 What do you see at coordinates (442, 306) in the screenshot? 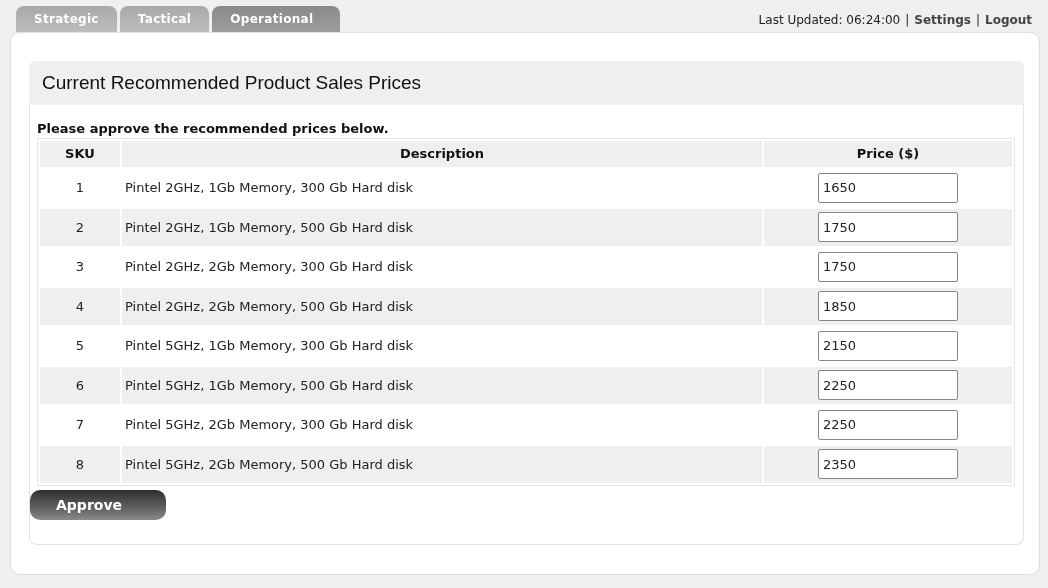
I see `description-cell: Pintel 2GHz, 2Gb Memory, 500 Gb Hard disk` at bounding box center [442, 306].